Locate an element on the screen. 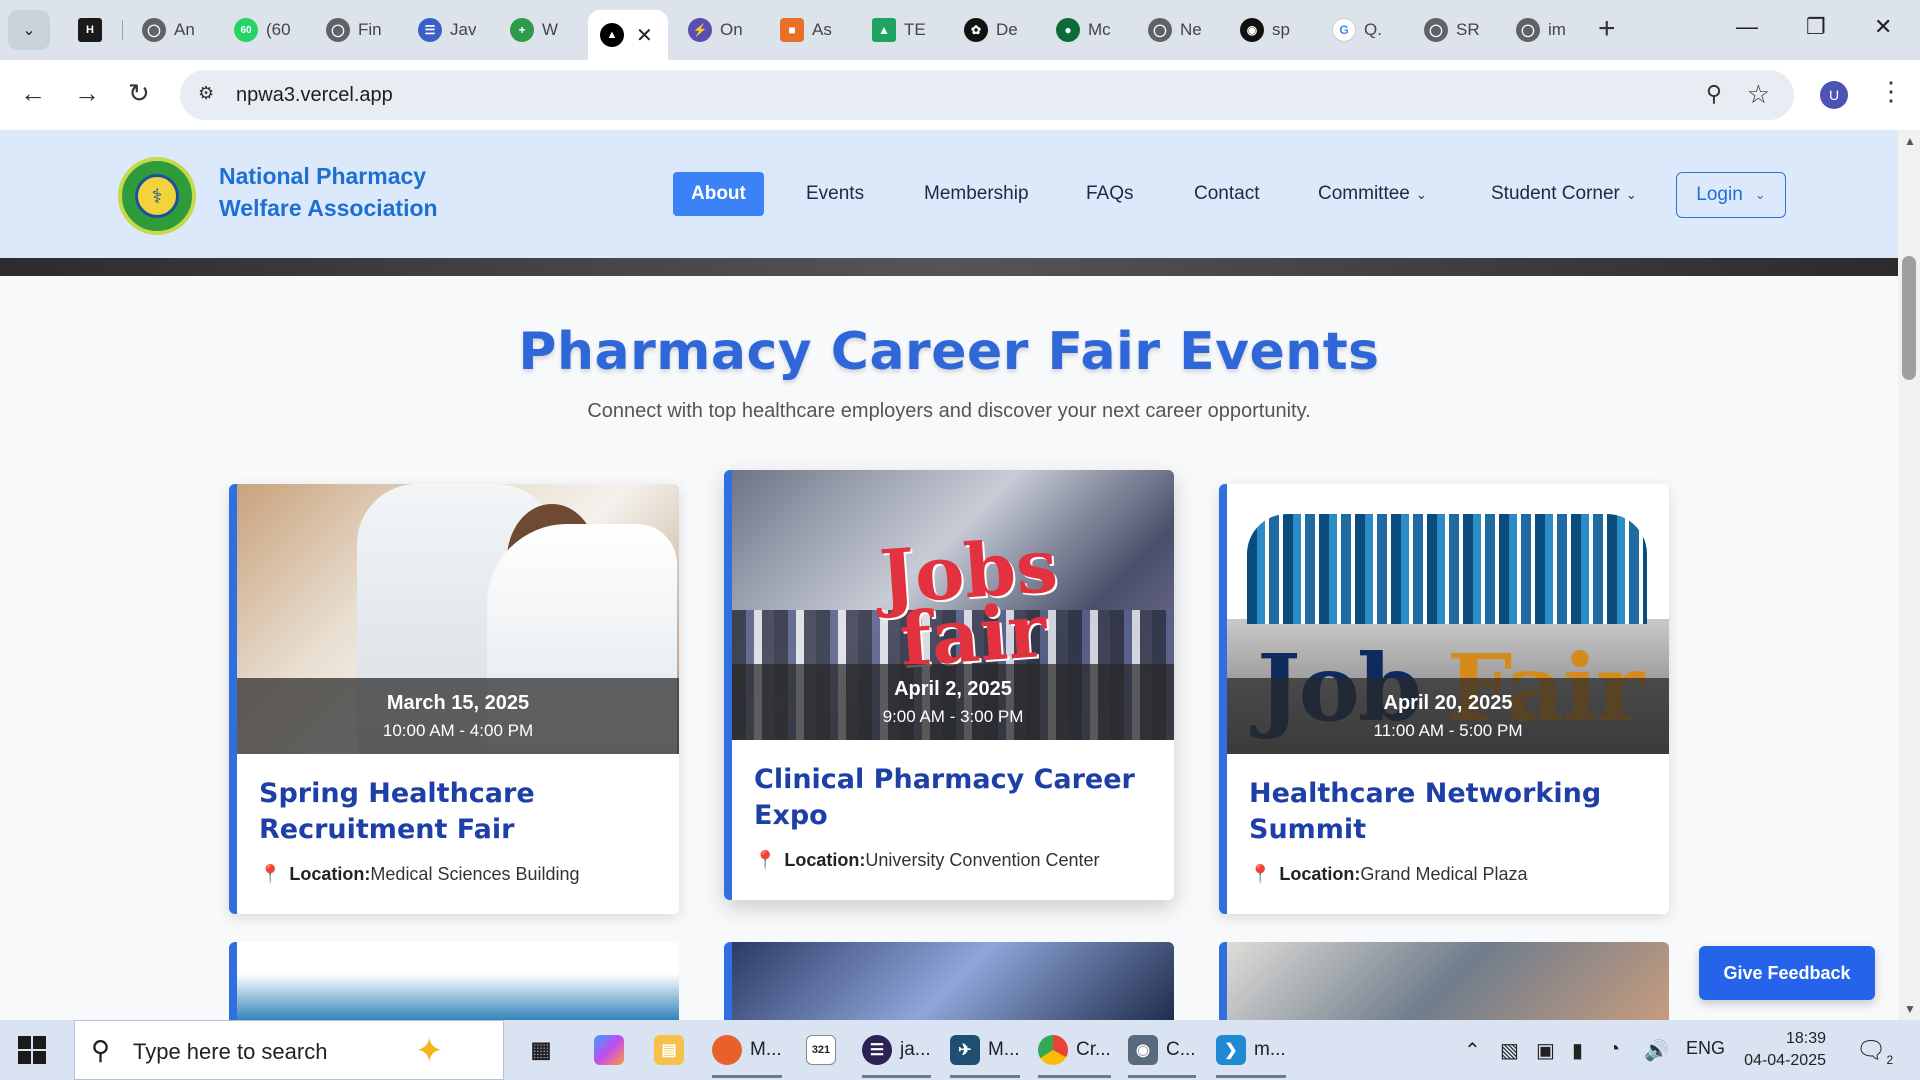  browser-tab: + W is located at coordinates (542, 30).